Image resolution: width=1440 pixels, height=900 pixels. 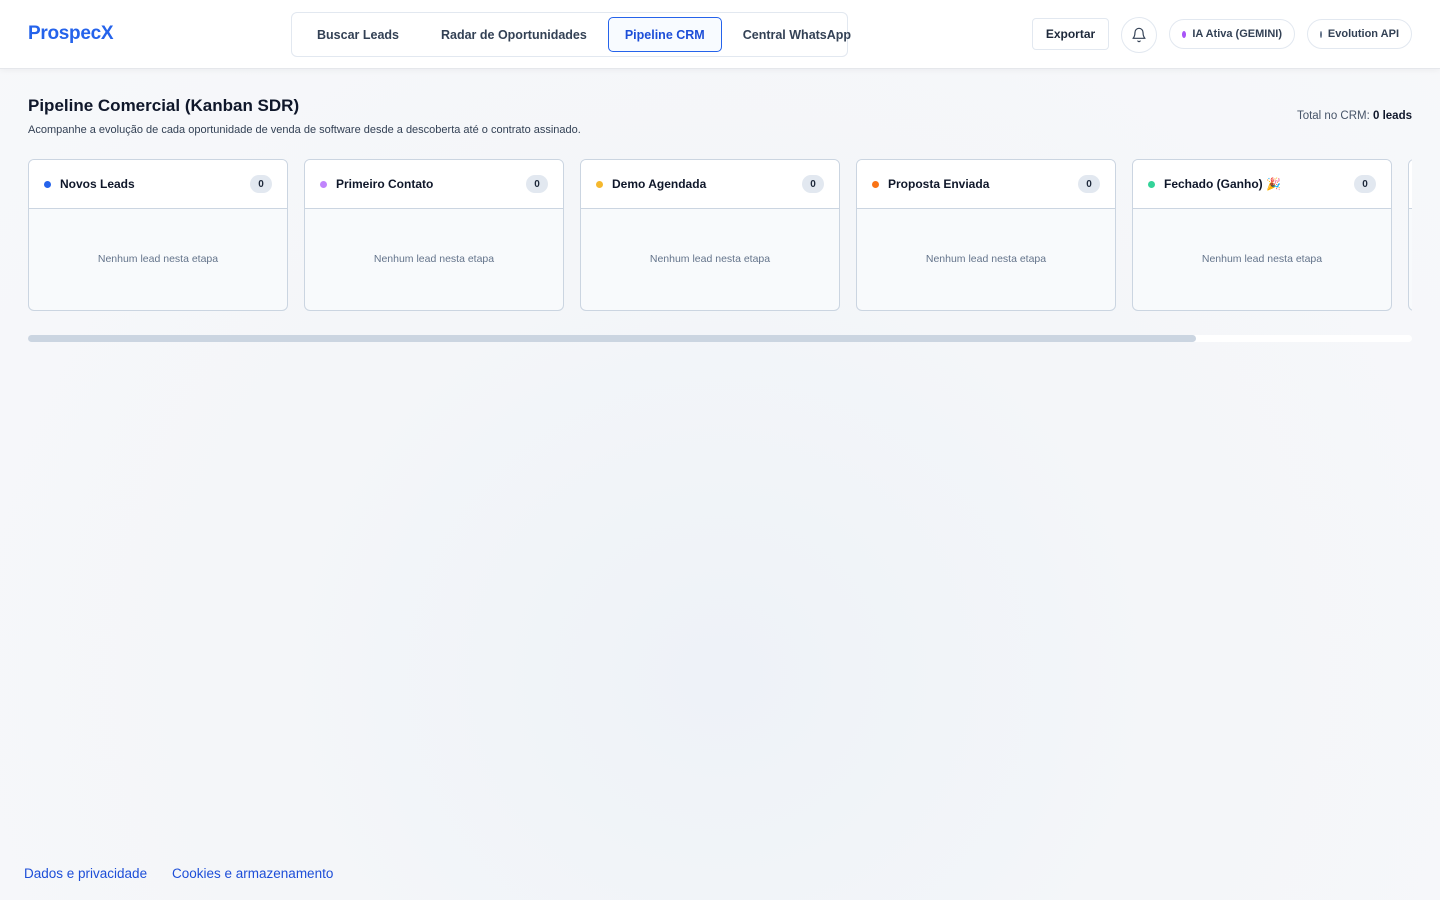 I want to click on column-header: Fechado (Ganho) 🎉 0, so click(x=1262, y=184).